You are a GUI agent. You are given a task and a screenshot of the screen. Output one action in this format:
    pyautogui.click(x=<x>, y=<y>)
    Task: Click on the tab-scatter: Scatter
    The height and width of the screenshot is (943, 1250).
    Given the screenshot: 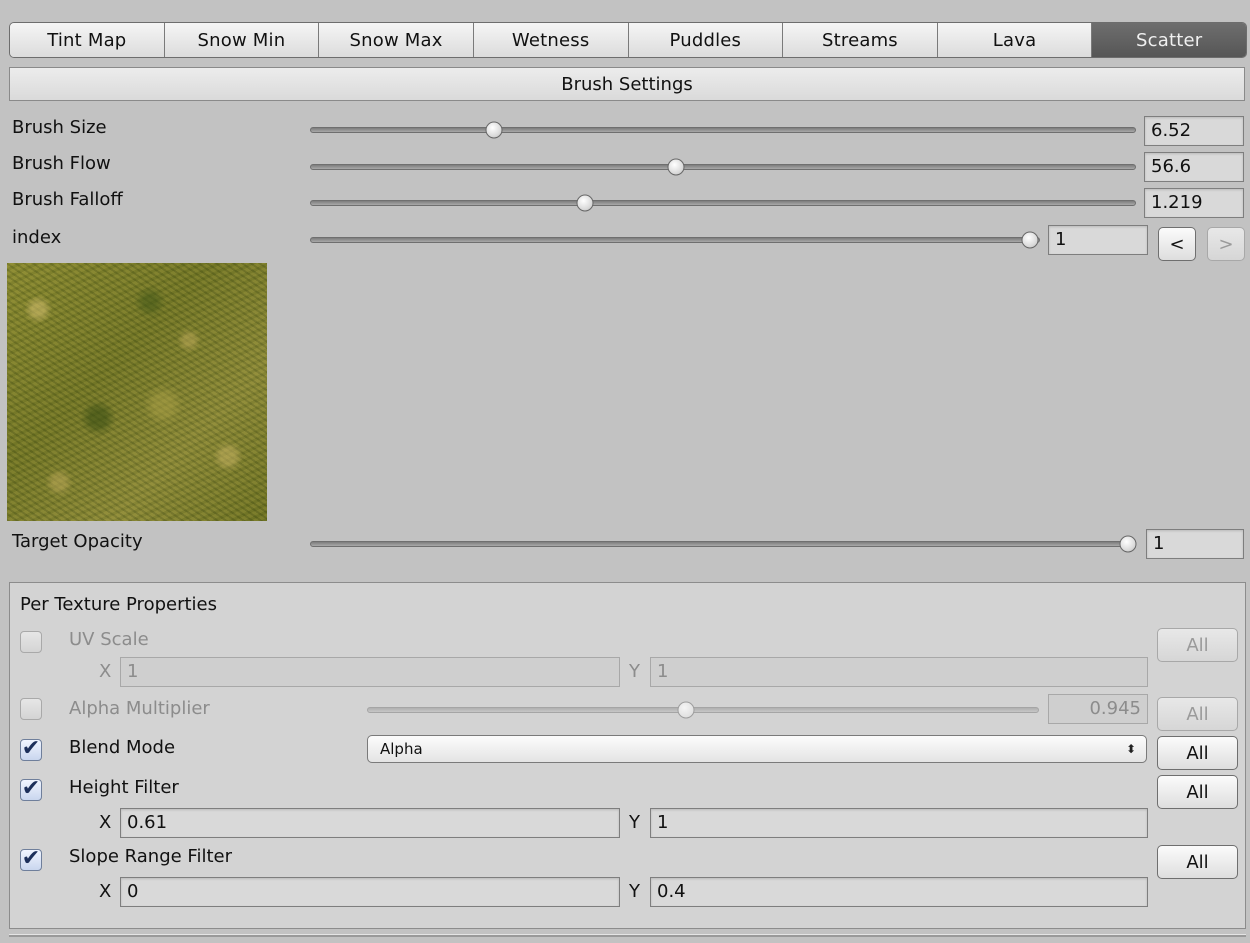 What is the action you would take?
    pyautogui.click(x=1169, y=40)
    